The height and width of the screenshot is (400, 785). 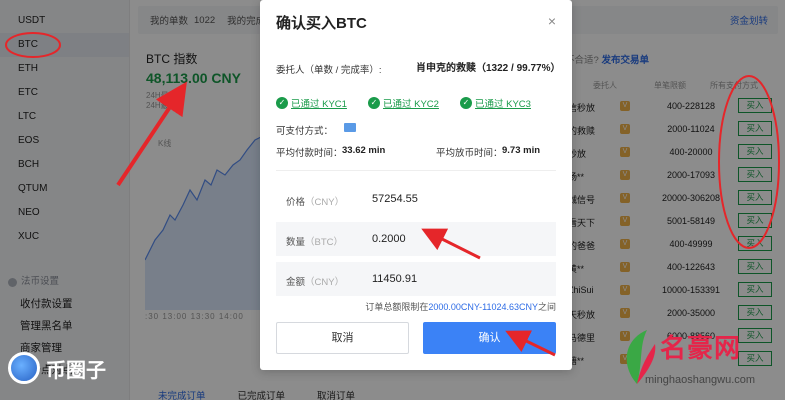 I want to click on amount-label: 金额（CNY）, so click(x=315, y=282).